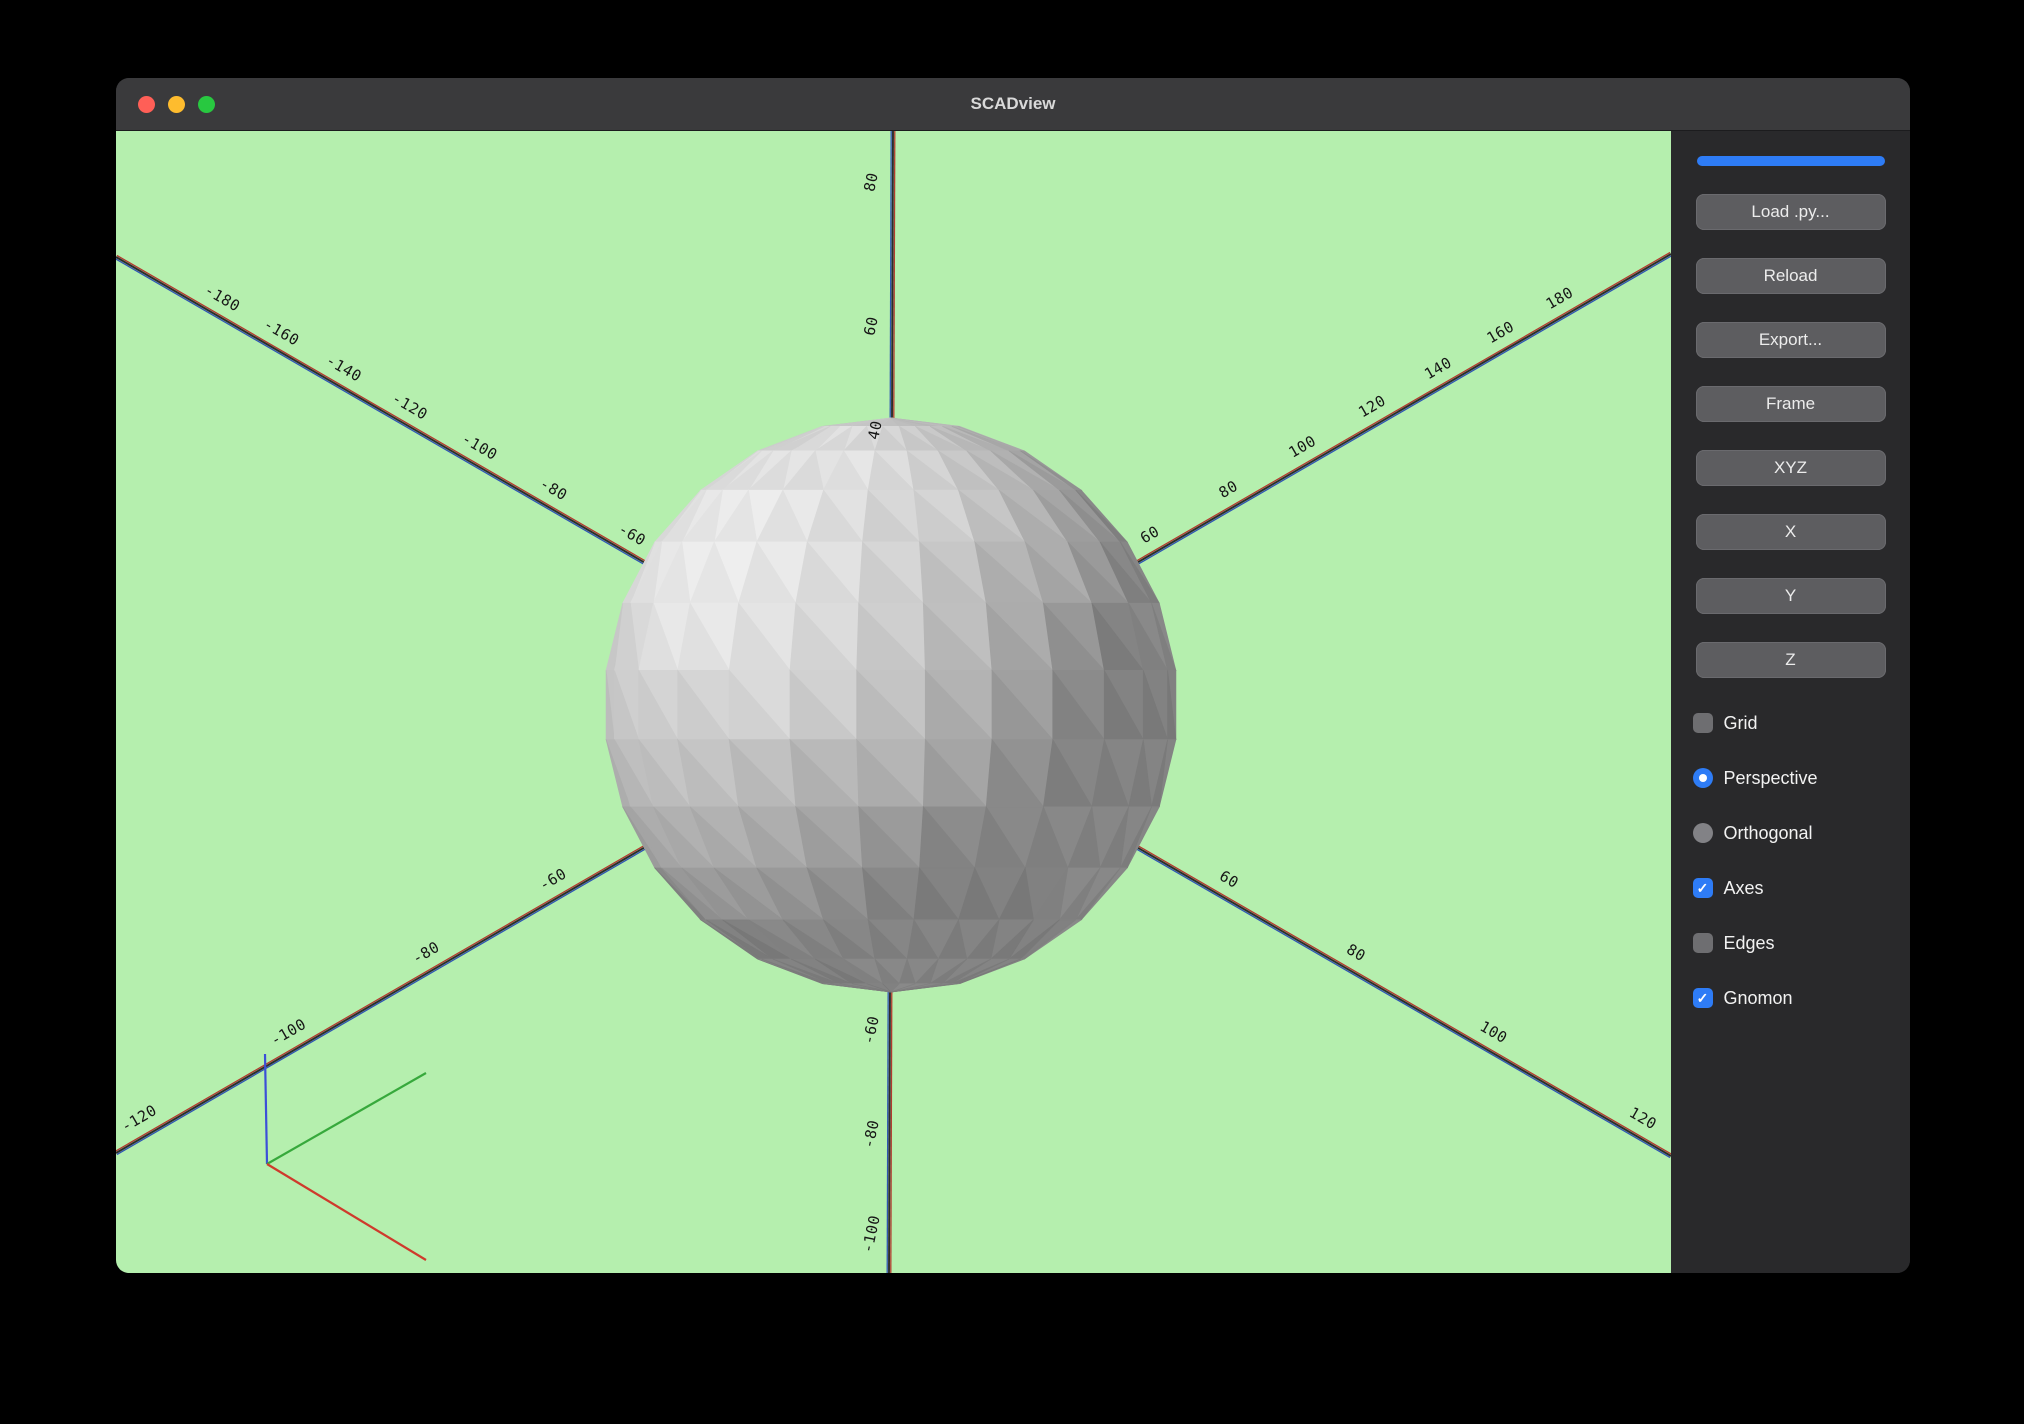  What do you see at coordinates (1758, 997) in the screenshot?
I see `toggle-label: Gnomon` at bounding box center [1758, 997].